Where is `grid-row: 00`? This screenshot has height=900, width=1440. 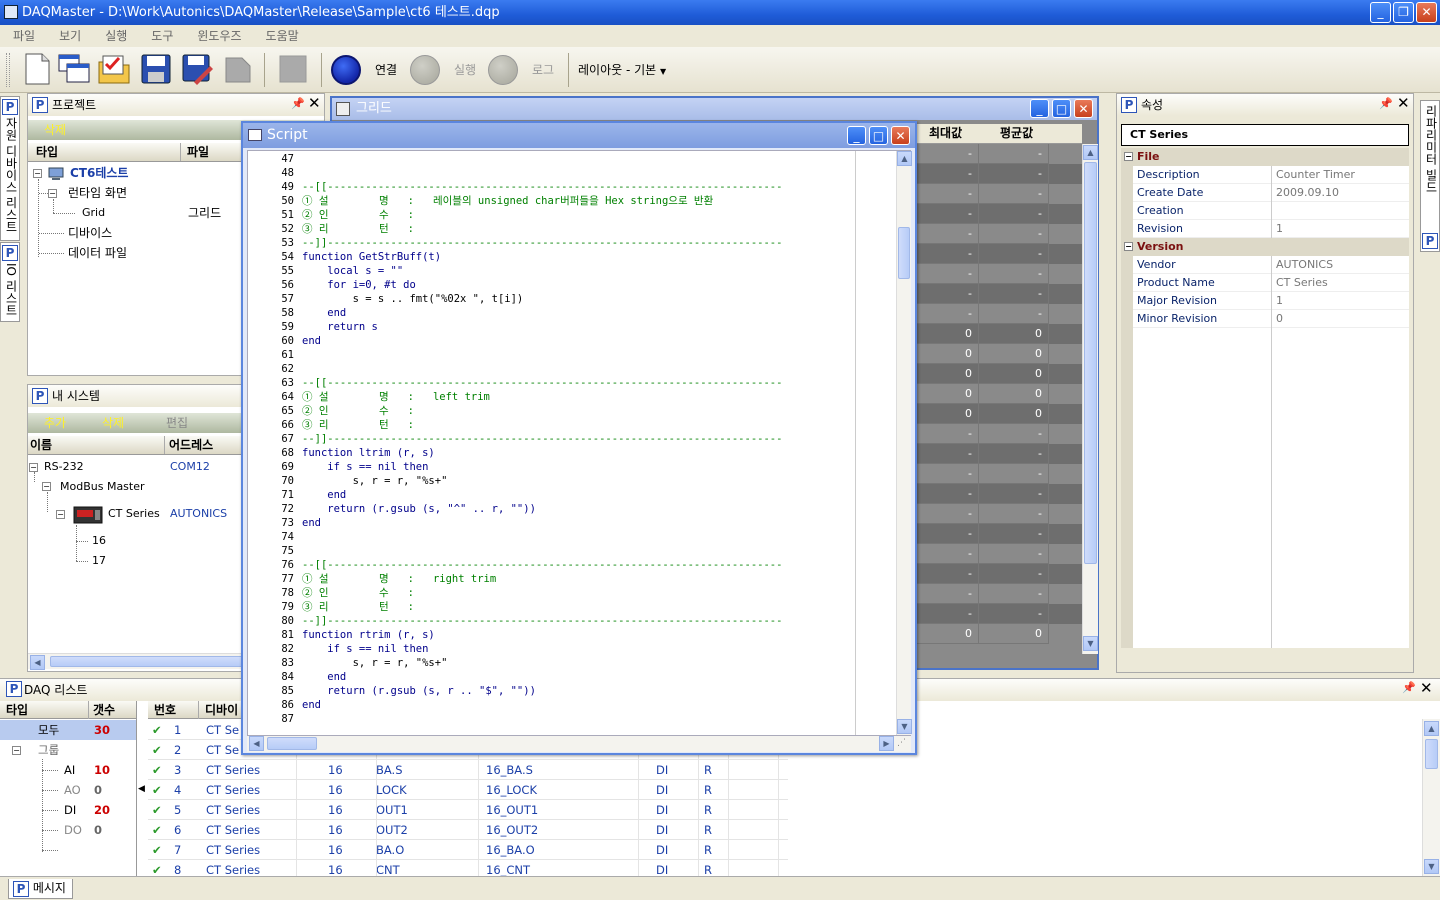 grid-row: 00 is located at coordinates (999, 354).